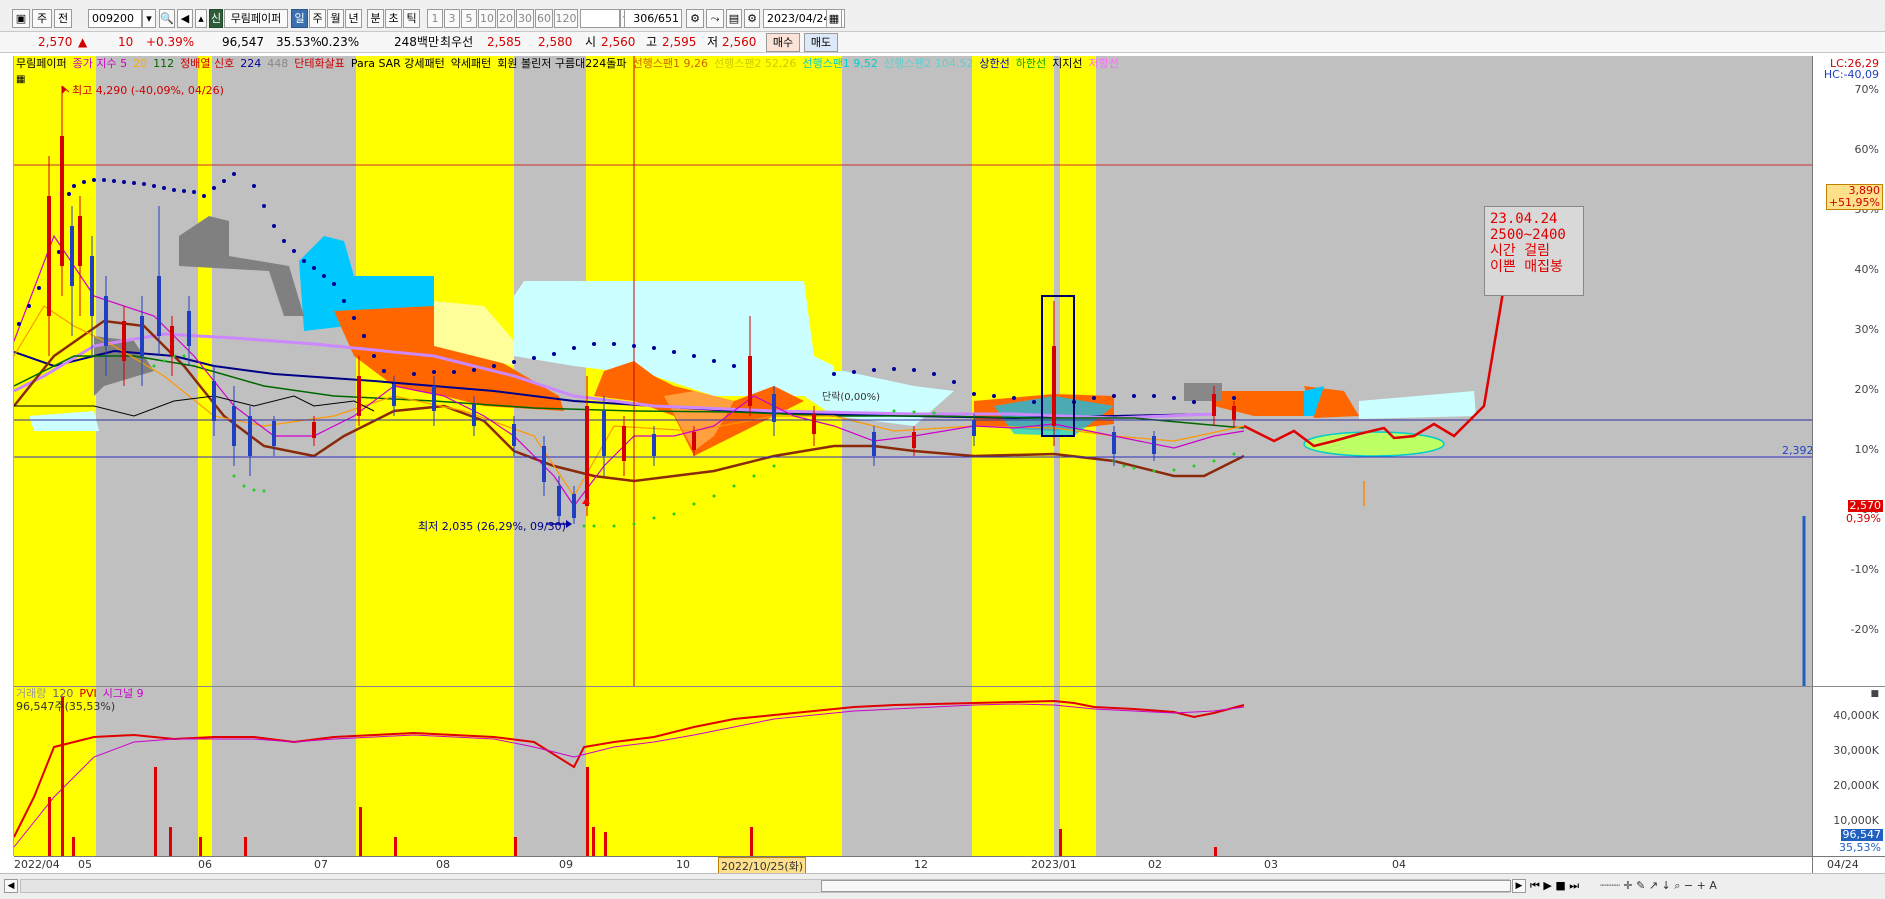 The height and width of the screenshot is (899, 1885). Describe the element at coordinates (1713, 885) in the screenshot. I see `font-icon: A` at that location.